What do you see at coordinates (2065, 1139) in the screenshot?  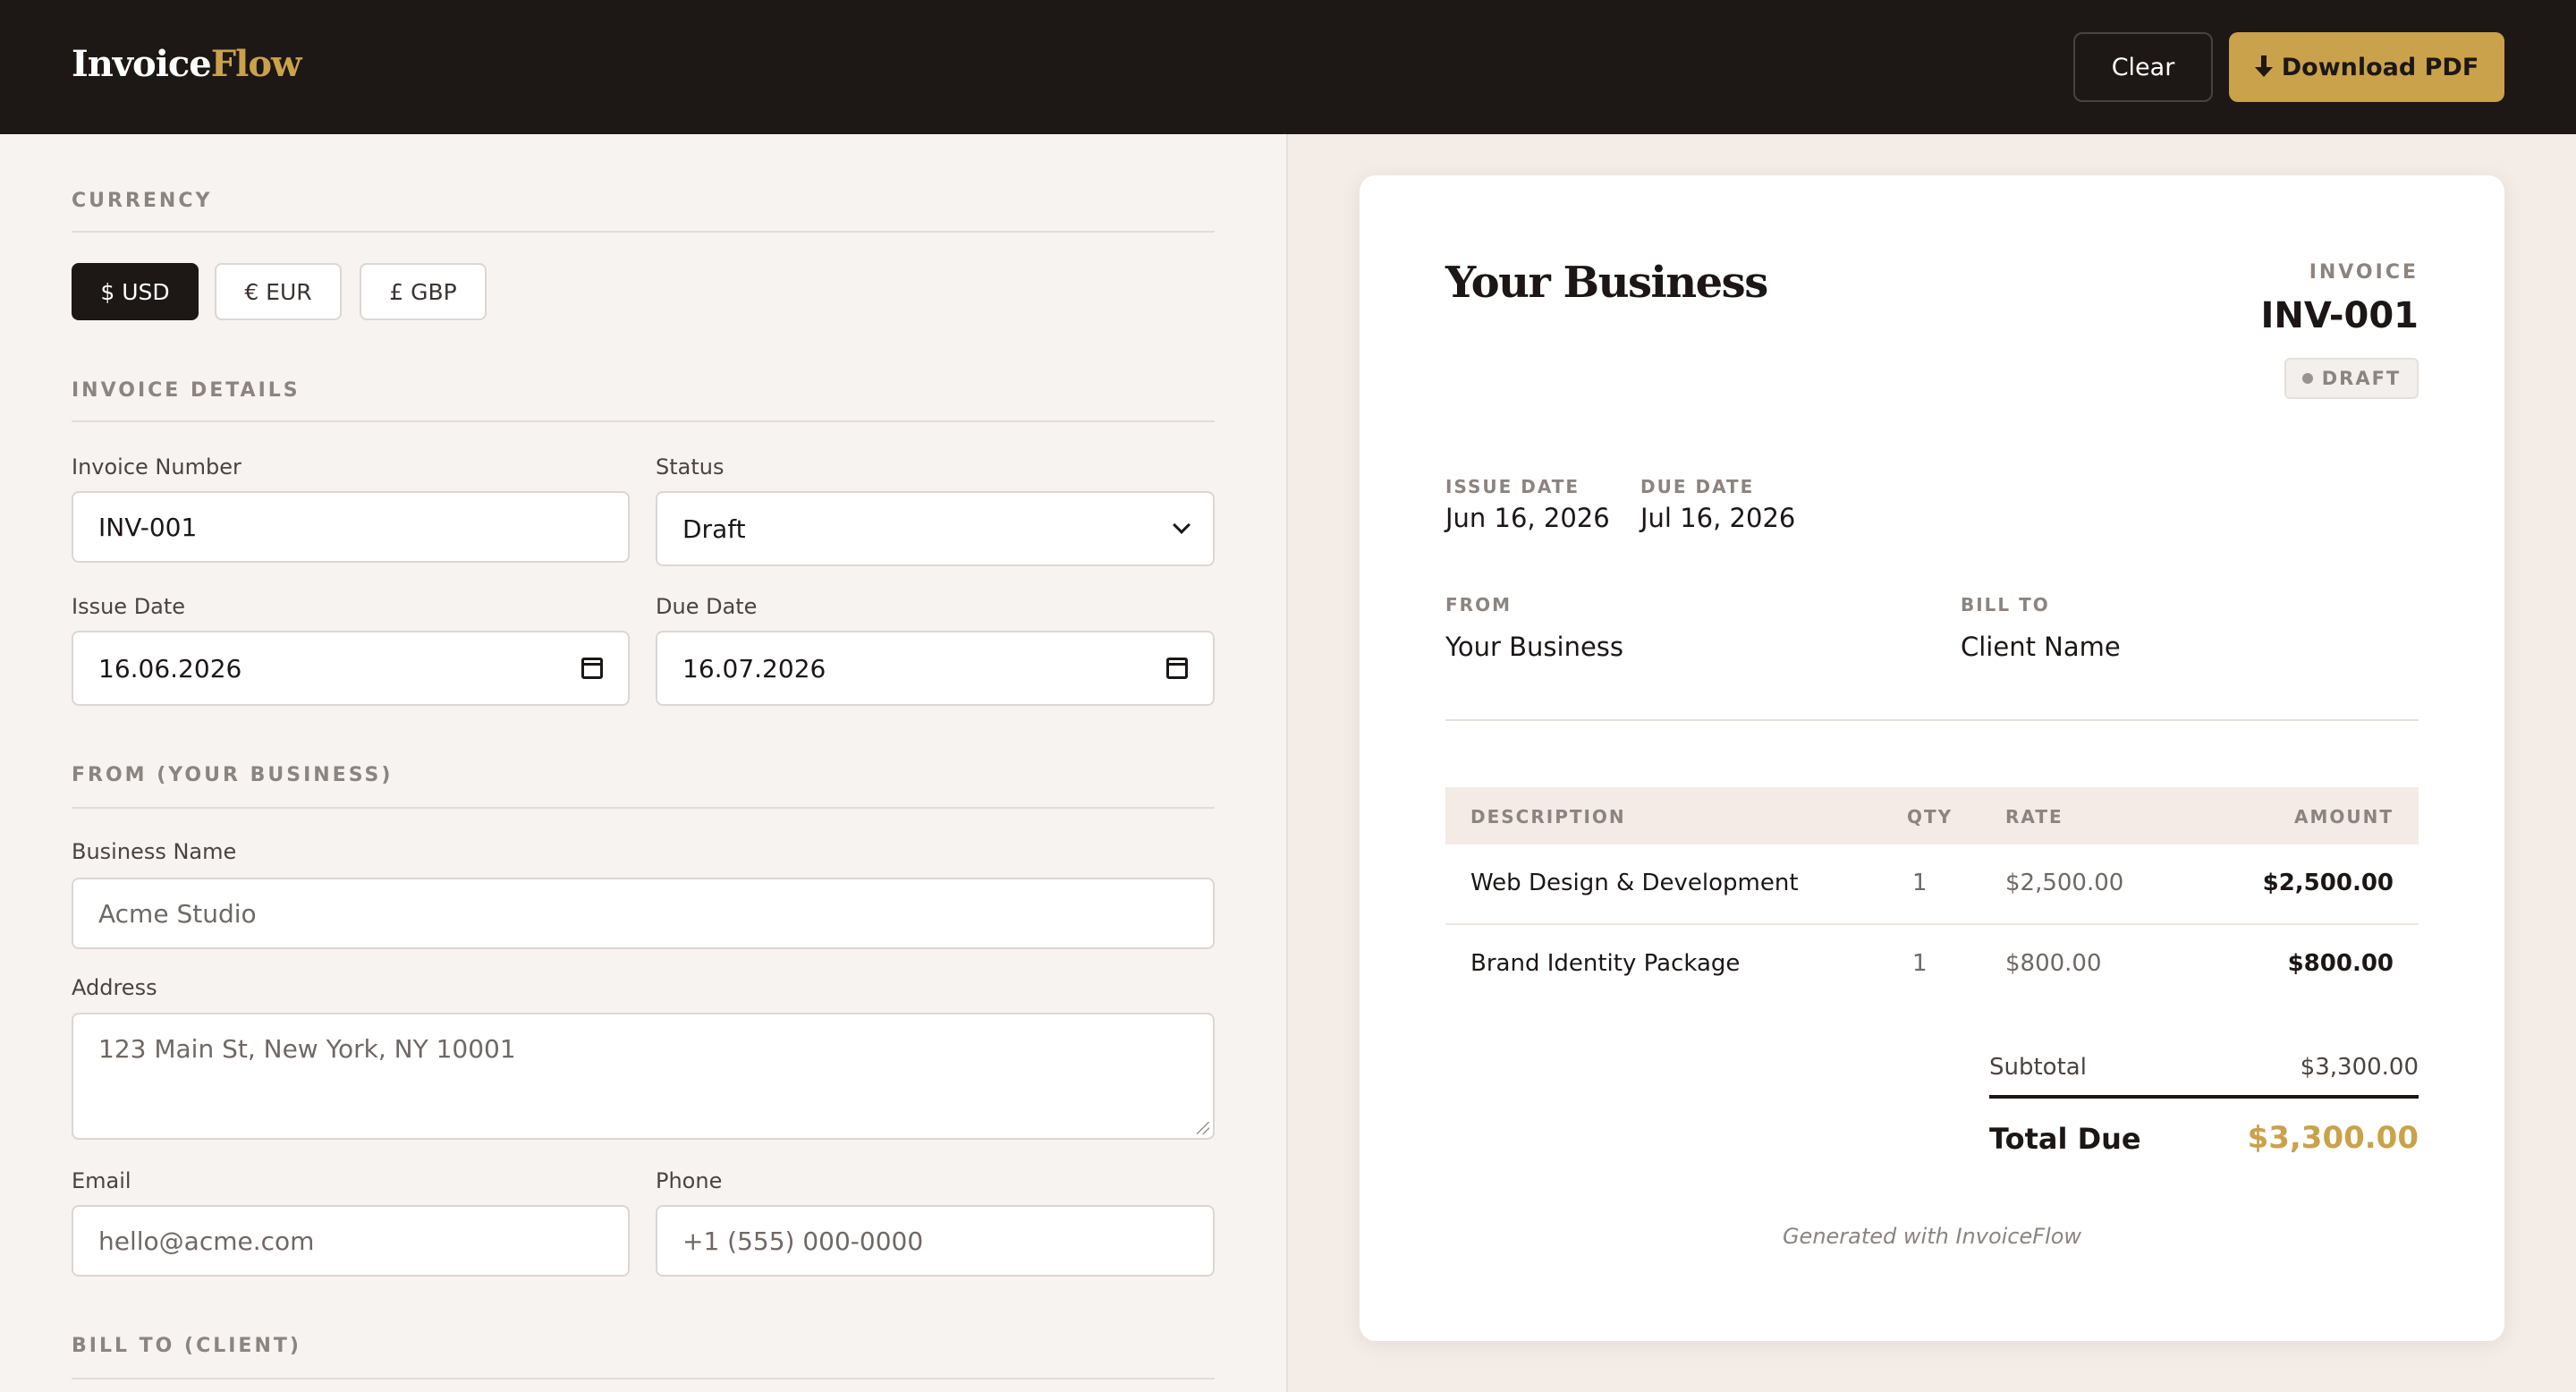 I see `total-due-label: Total Due` at bounding box center [2065, 1139].